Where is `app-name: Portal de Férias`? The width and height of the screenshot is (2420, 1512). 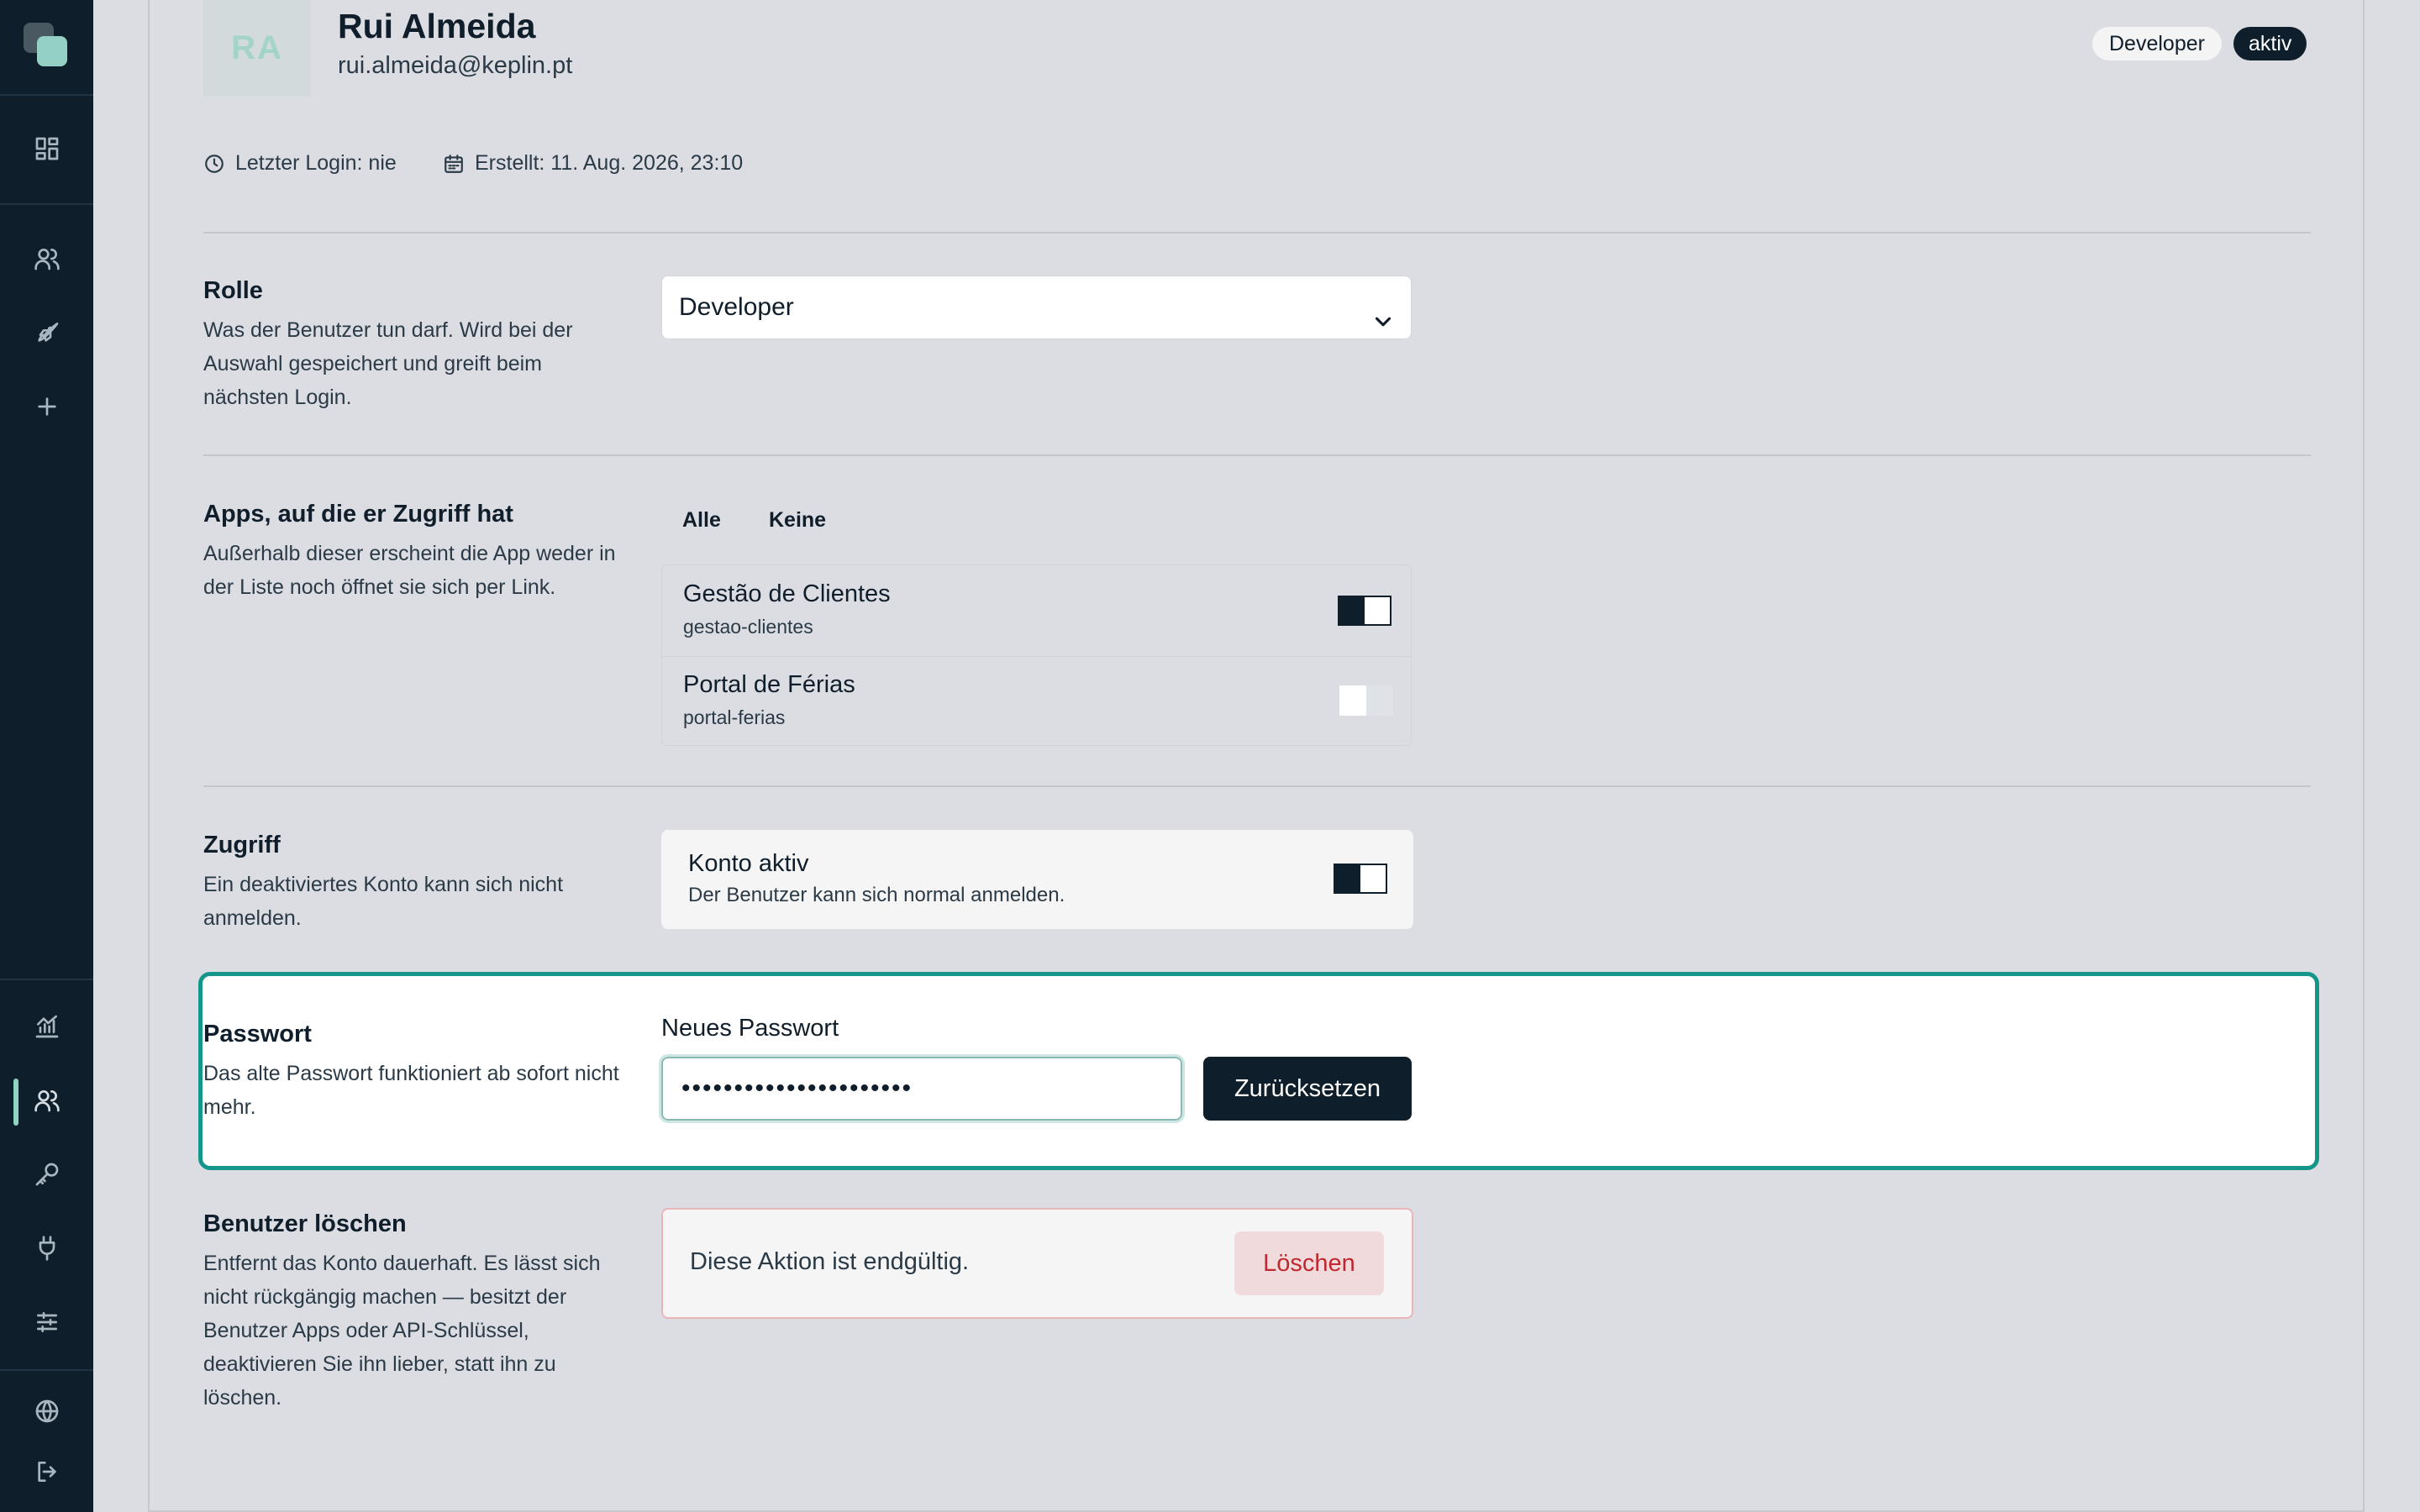 app-name: Portal de Férias is located at coordinates (769, 684).